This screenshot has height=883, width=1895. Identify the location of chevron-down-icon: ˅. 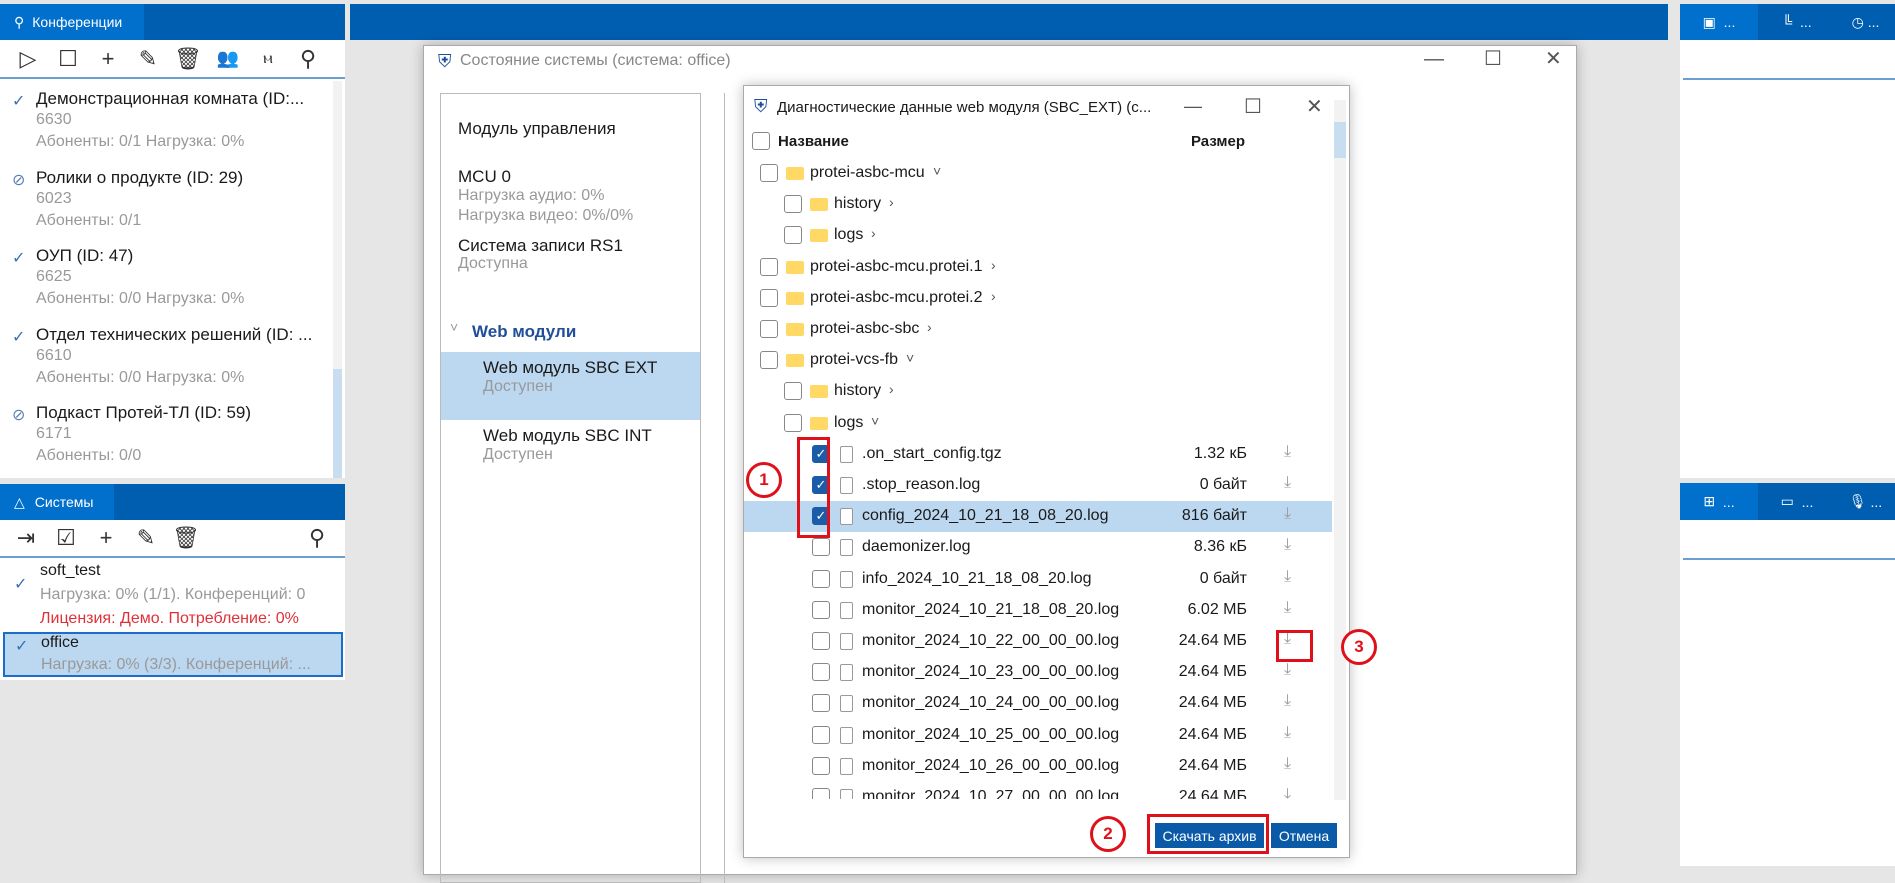
(454, 327).